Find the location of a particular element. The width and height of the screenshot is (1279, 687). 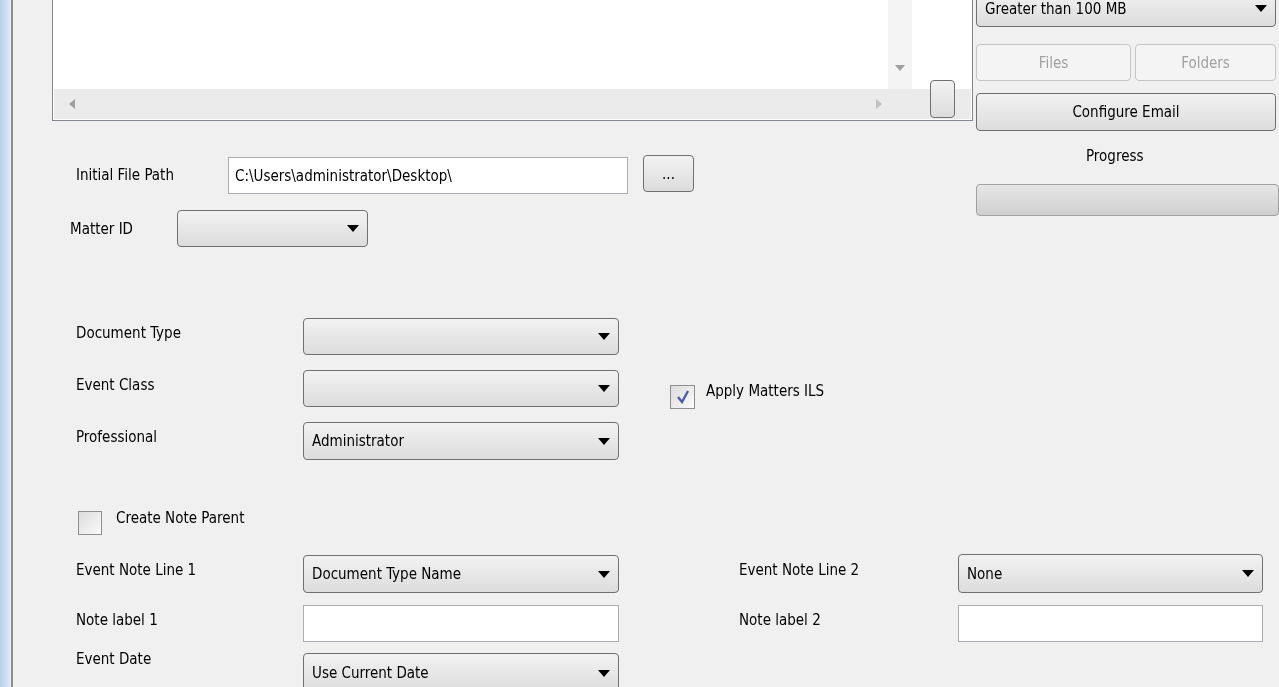

scroll-down-icon is located at coordinates (900, 68).